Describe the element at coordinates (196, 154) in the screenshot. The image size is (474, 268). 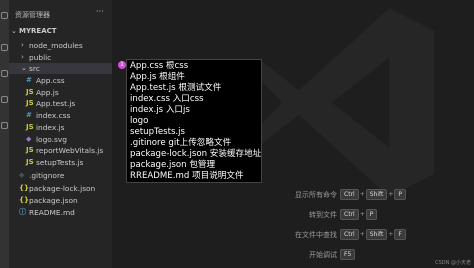
I see `callout-line: package-lock.json 安装缓存地址` at that location.